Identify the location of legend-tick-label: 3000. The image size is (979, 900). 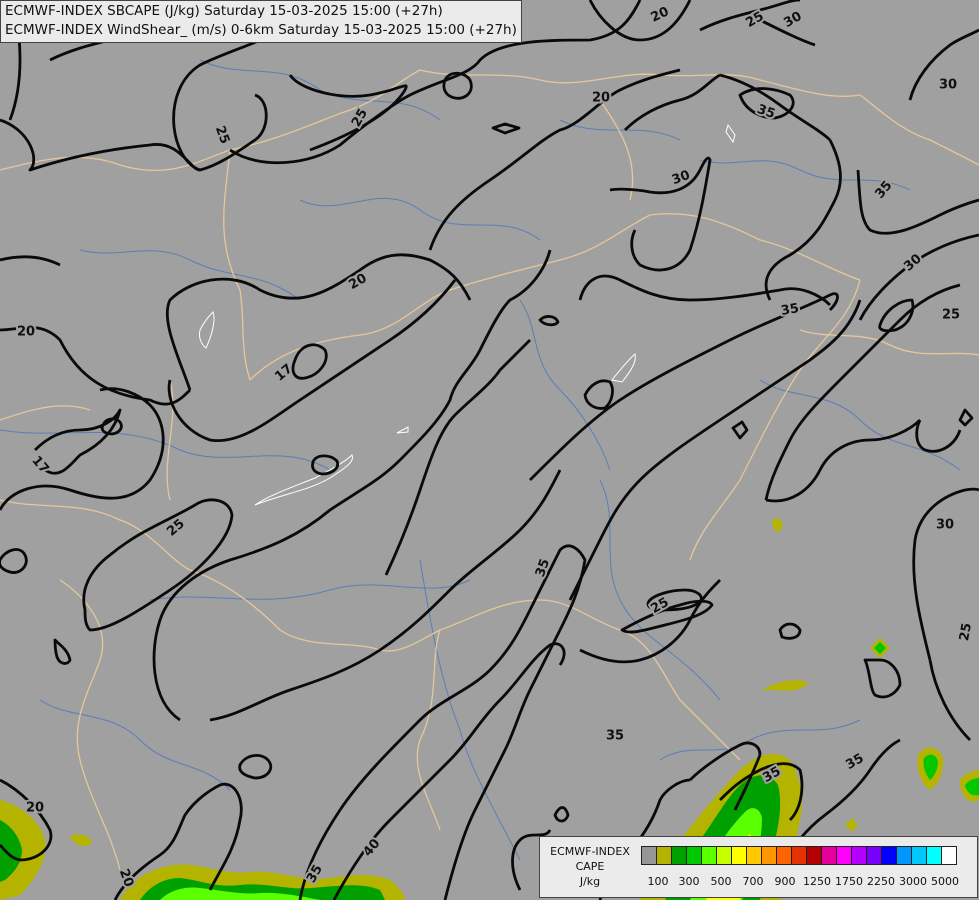
(913, 881).